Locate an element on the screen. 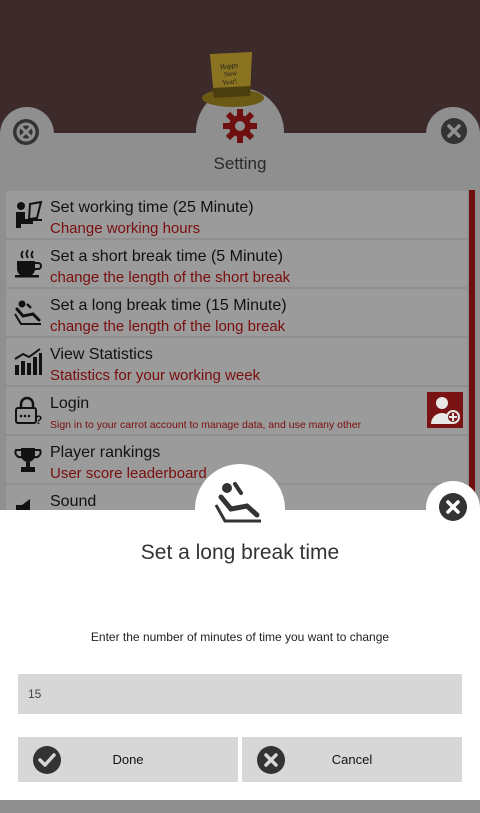  item-title: Sound is located at coordinates (73, 501).